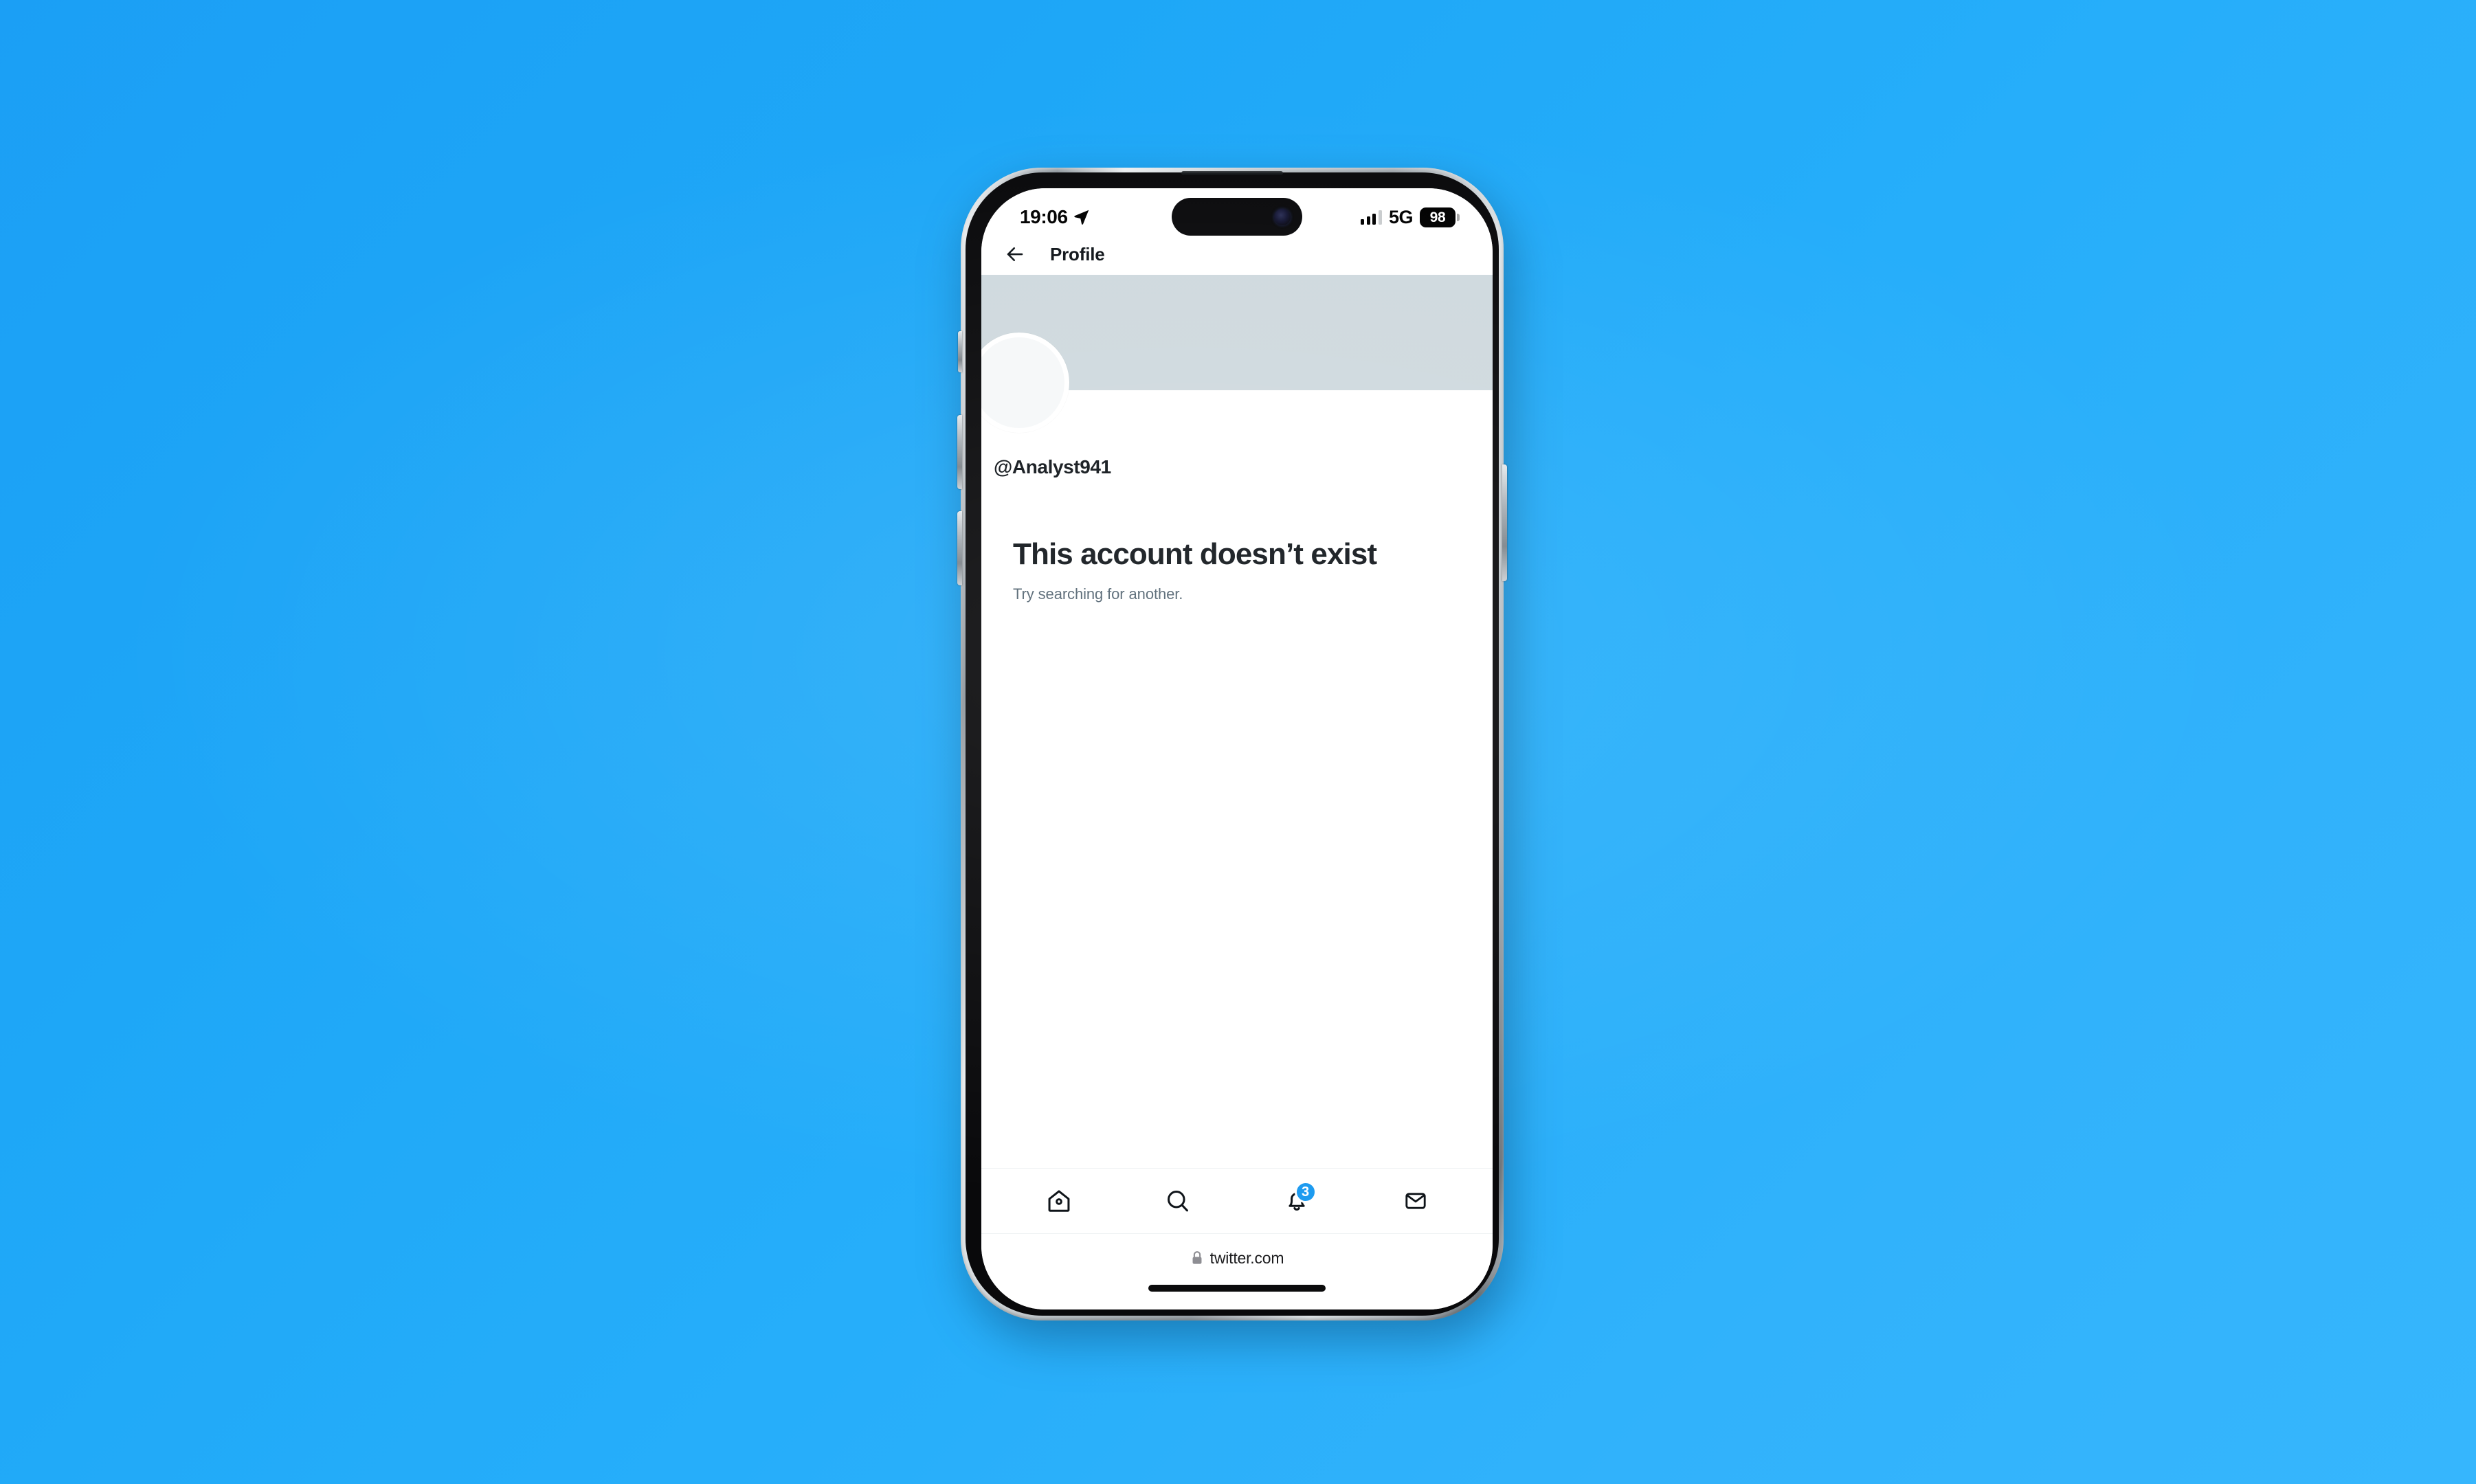  I want to click on home-indicator-zone, so click(1237, 1295).